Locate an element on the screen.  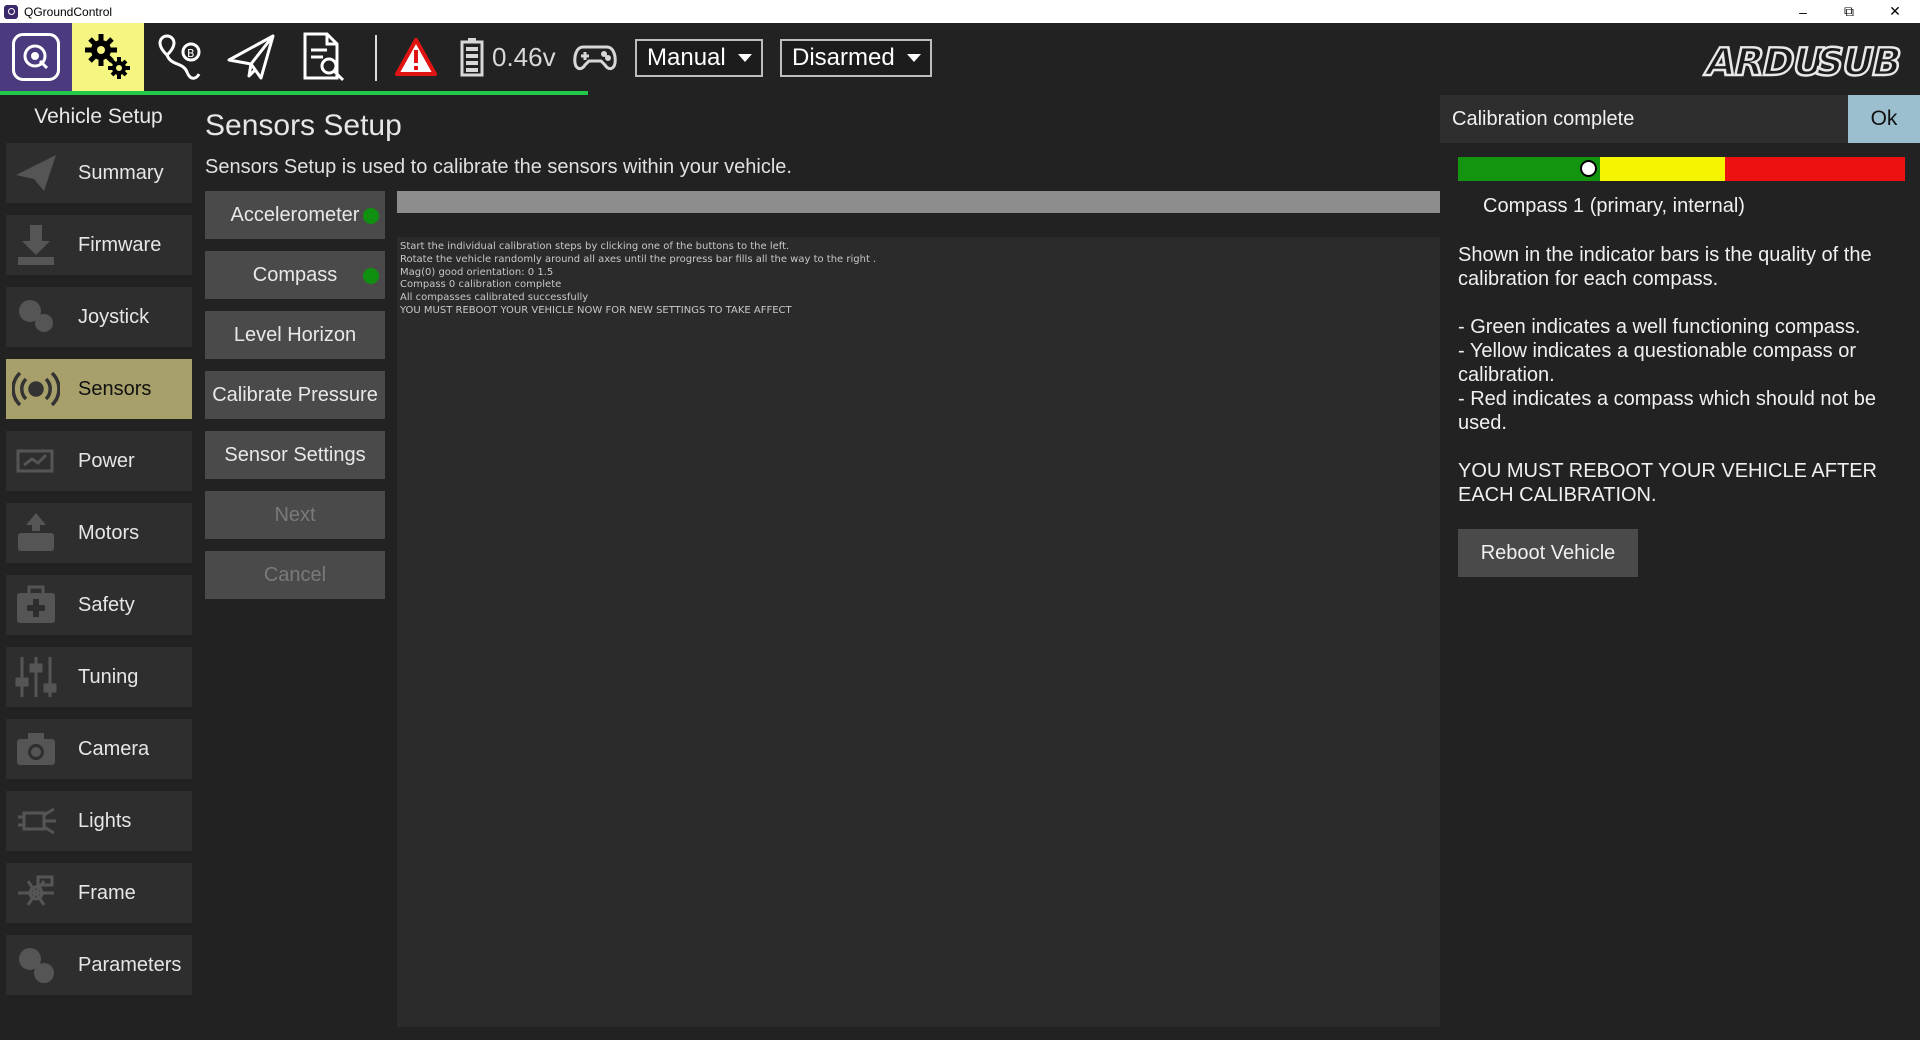
compass-quality-bar is located at coordinates (1681, 169).